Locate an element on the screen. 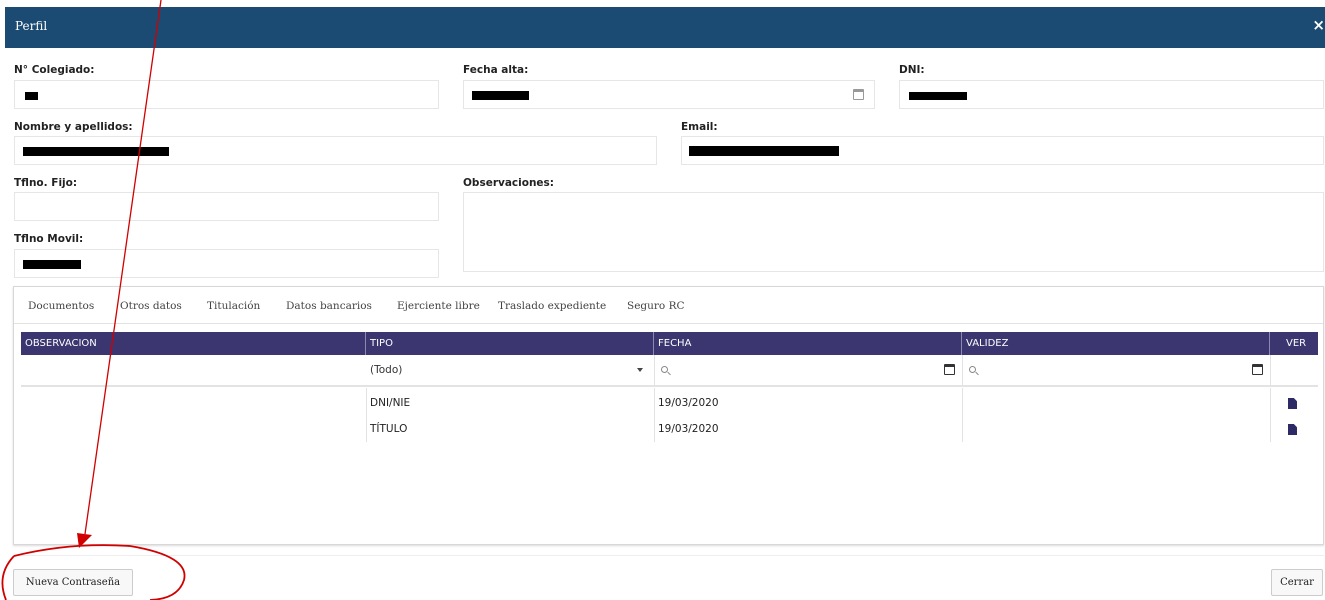  num-colegiado-label: N° Colegiado: is located at coordinates (54, 70).